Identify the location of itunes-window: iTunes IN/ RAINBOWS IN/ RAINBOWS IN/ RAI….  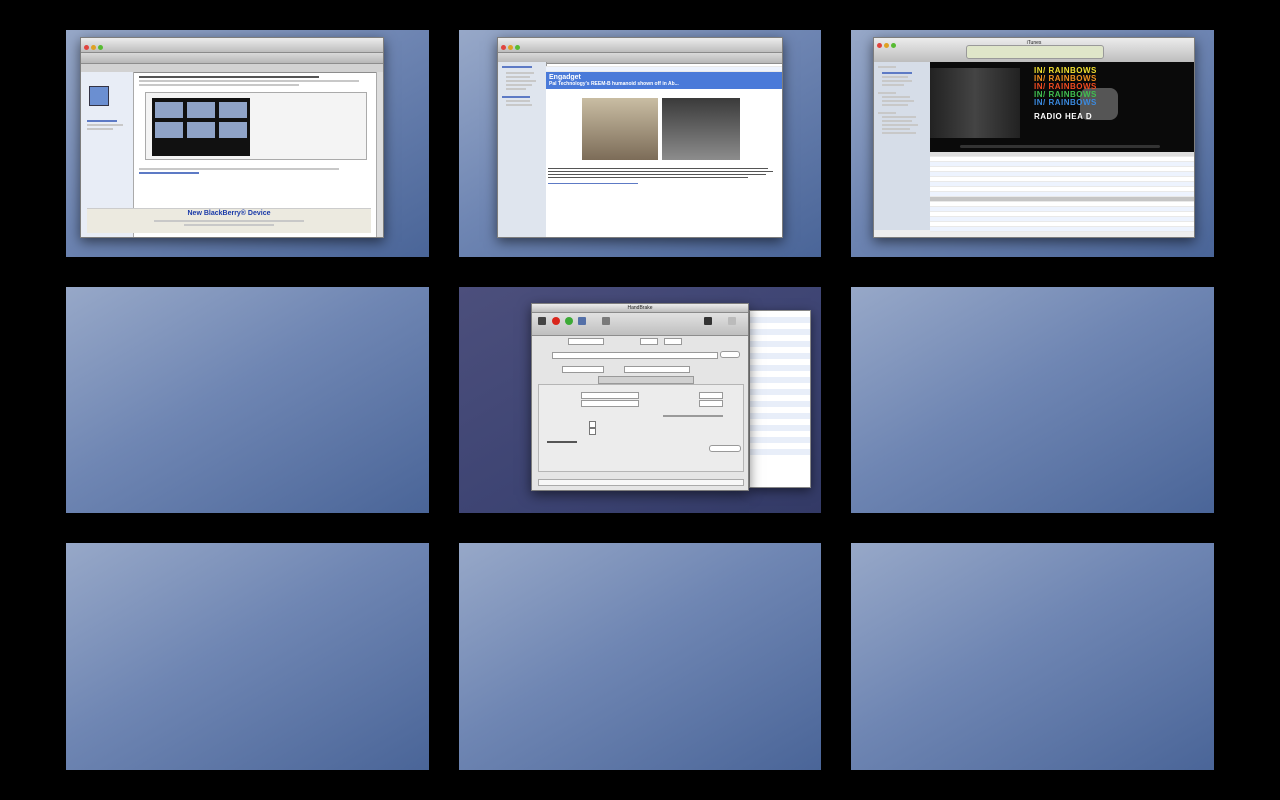
(1034, 137).